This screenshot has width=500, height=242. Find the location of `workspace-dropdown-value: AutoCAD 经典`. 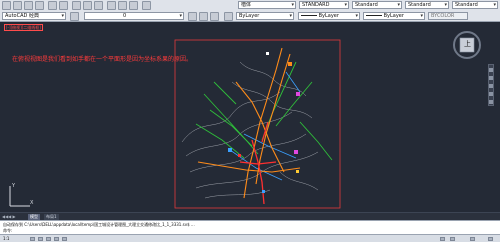

workspace-dropdown-value: AutoCAD 经典 is located at coordinates (22, 16).